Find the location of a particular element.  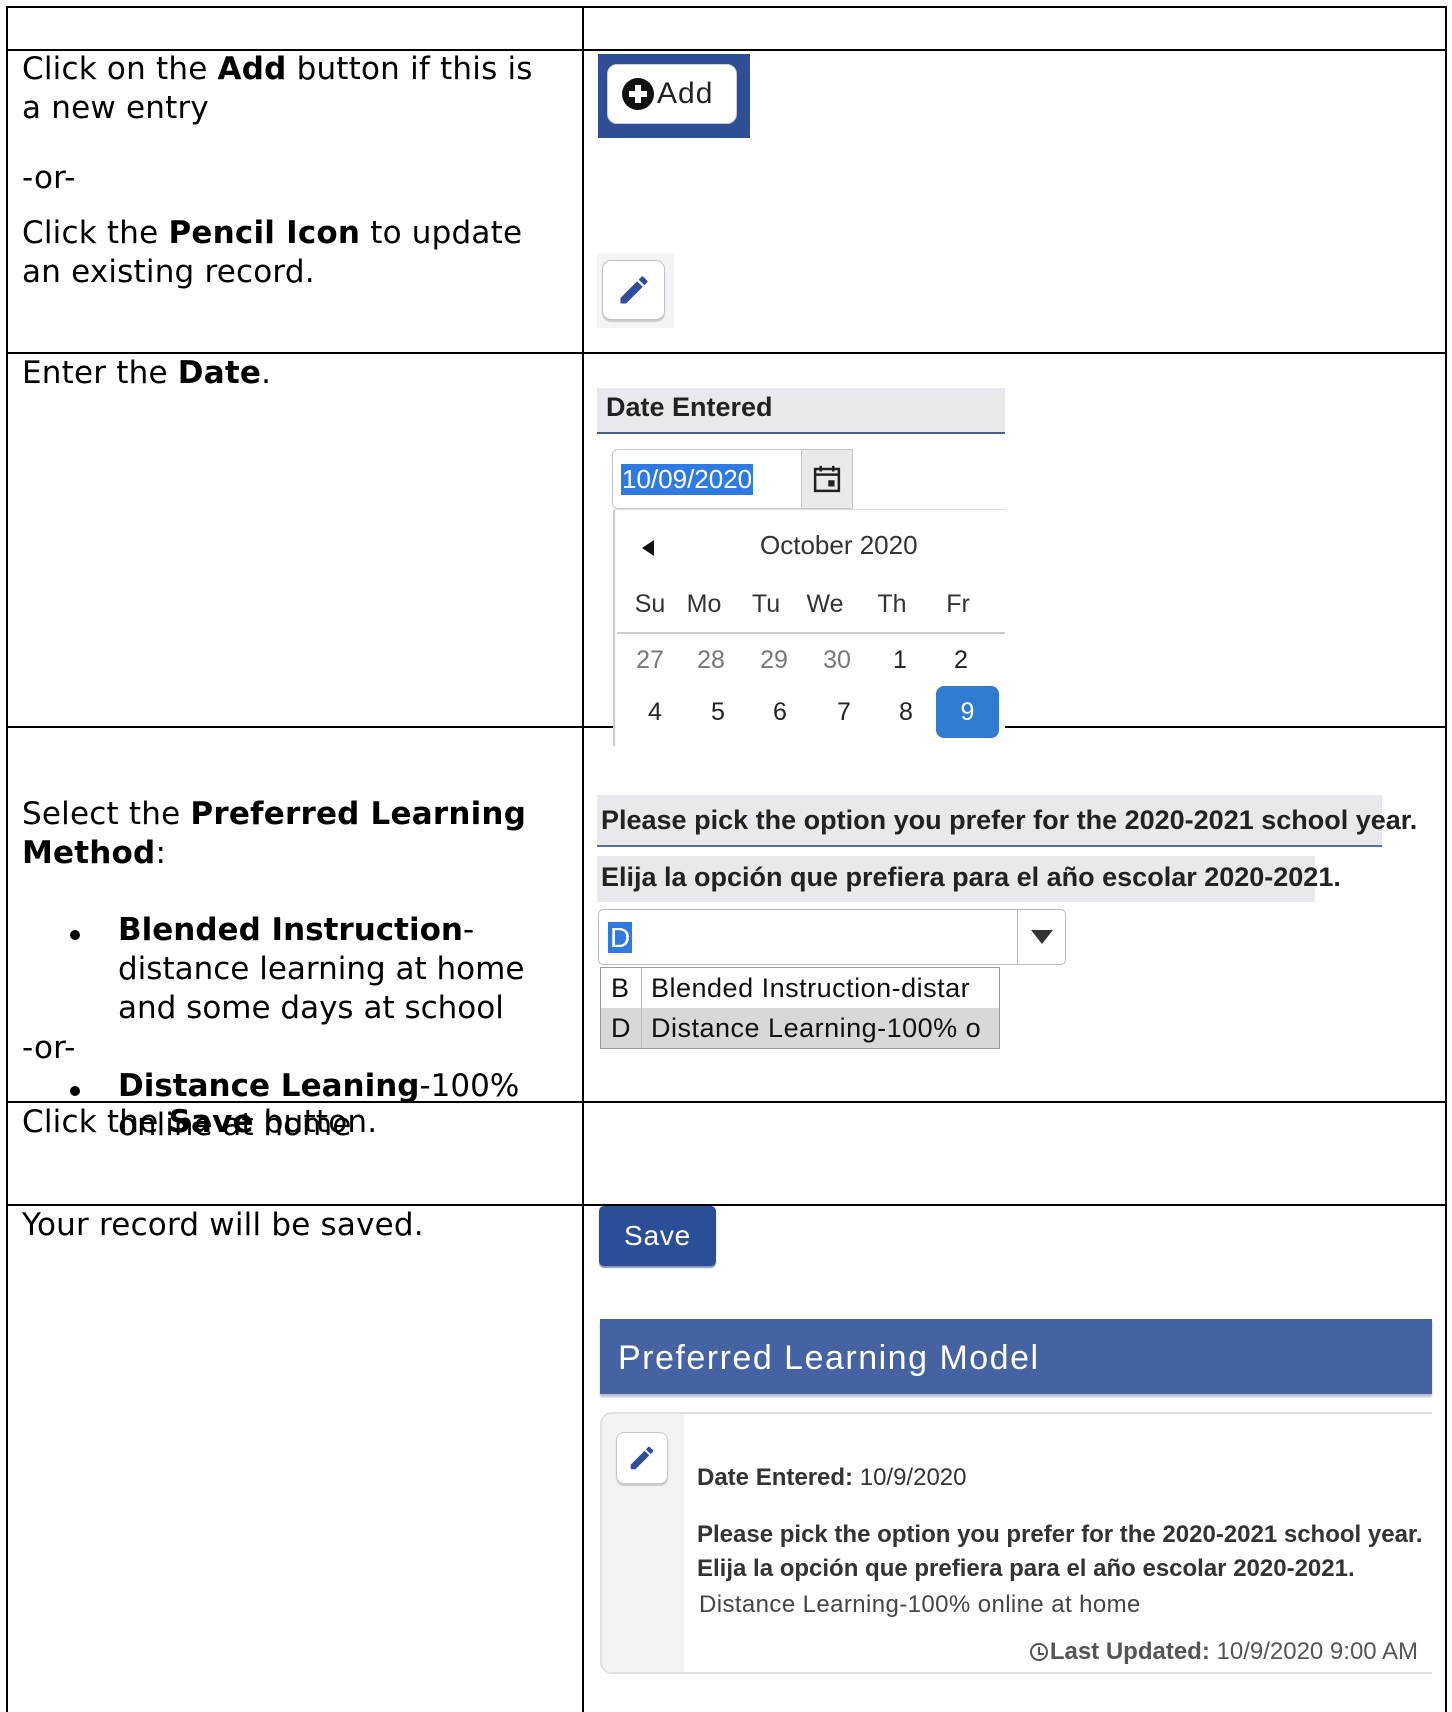

calendar-button is located at coordinates (827, 479).